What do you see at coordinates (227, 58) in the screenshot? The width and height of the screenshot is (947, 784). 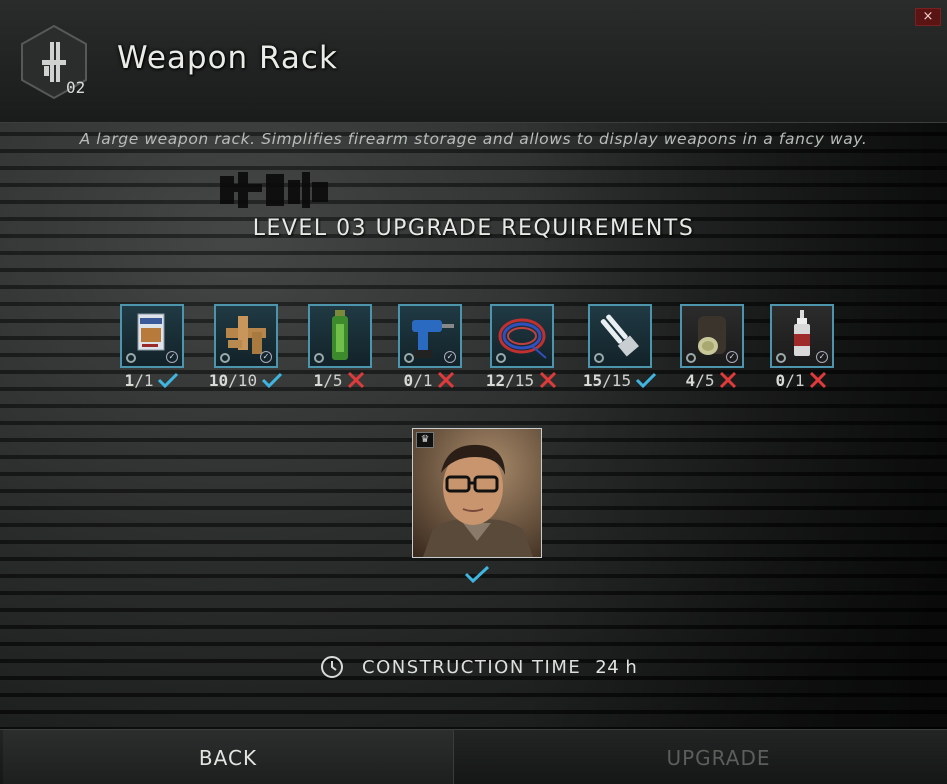 I see `page-title: Weapon Rack` at bounding box center [227, 58].